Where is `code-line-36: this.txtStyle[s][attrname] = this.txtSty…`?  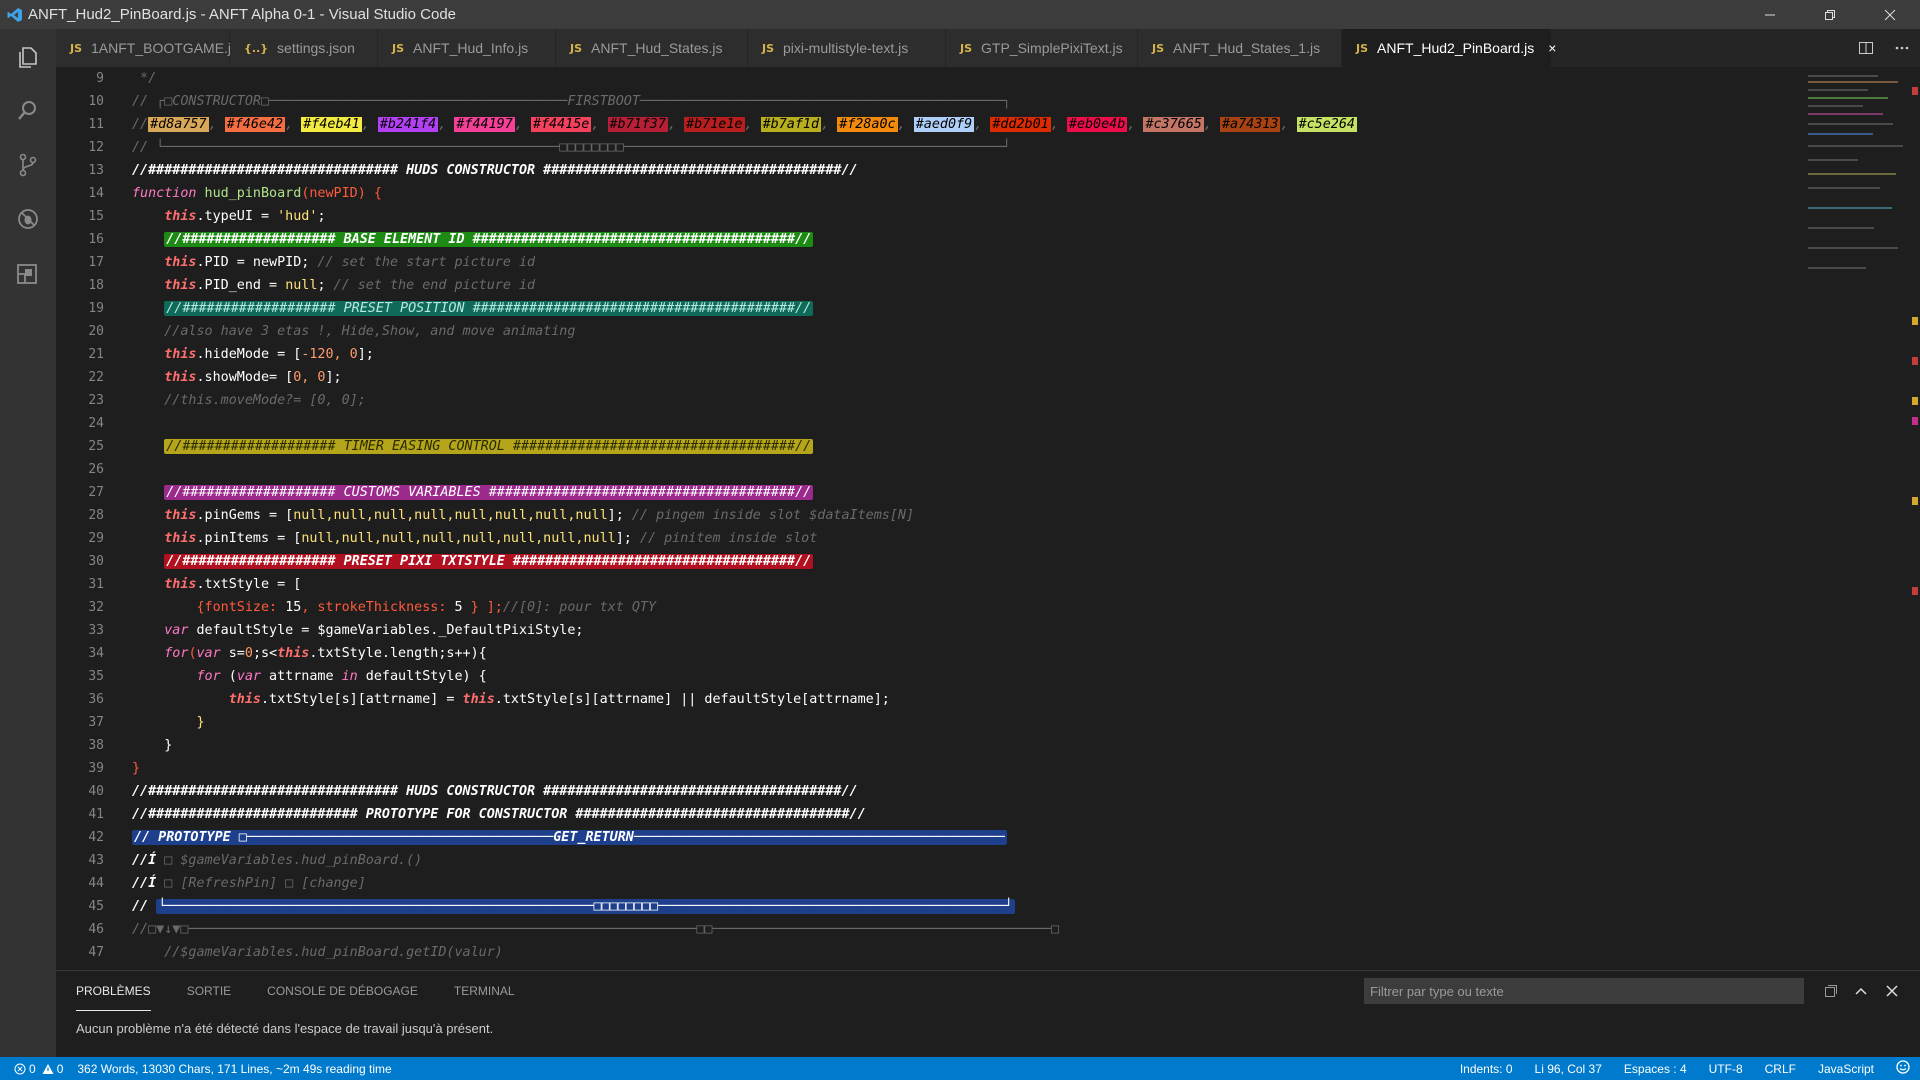
code-line-36: this.txtStyle[s][attrname] = this.txtSty… is located at coordinates (559, 699).